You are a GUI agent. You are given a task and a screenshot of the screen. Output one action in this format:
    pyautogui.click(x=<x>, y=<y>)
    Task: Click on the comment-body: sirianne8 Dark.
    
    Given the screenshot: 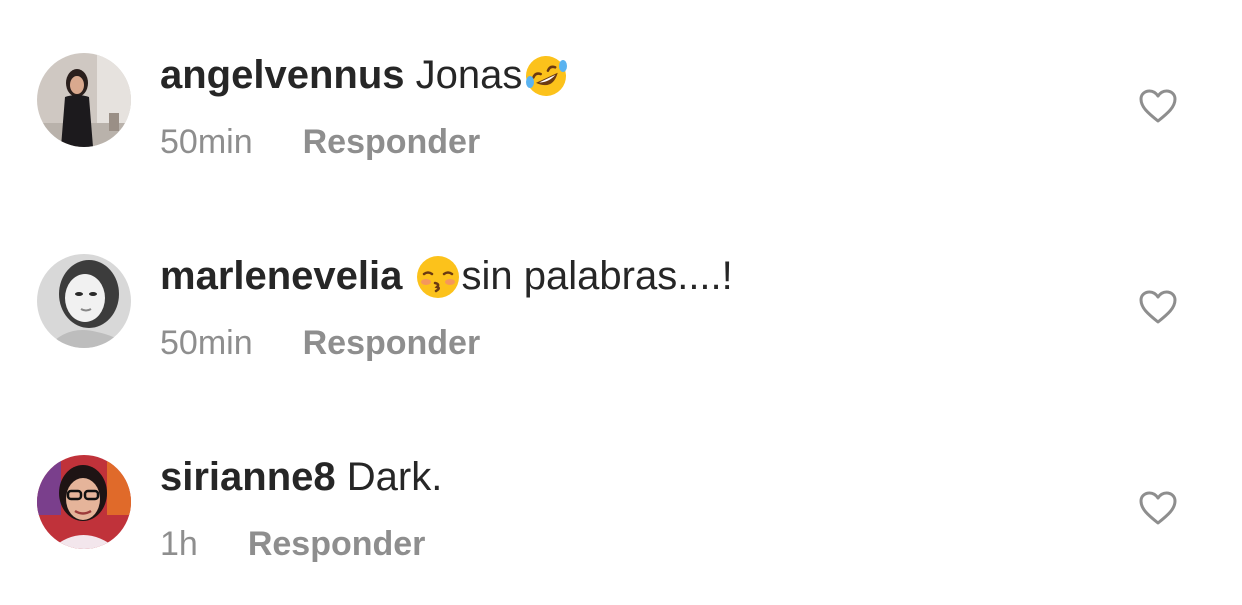 What is the action you would take?
    pyautogui.click(x=301, y=477)
    